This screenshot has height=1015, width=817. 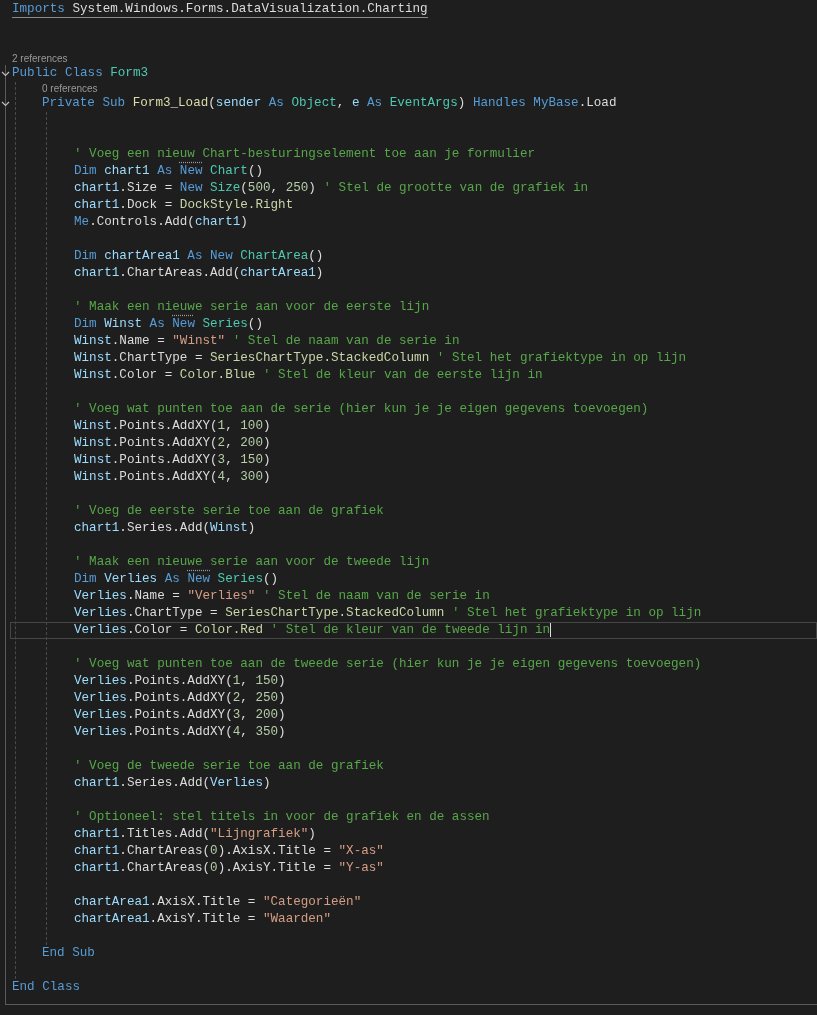 What do you see at coordinates (199, 256) in the screenshot?
I see `code-line: Dim chartArea1 As New ChartArea()` at bounding box center [199, 256].